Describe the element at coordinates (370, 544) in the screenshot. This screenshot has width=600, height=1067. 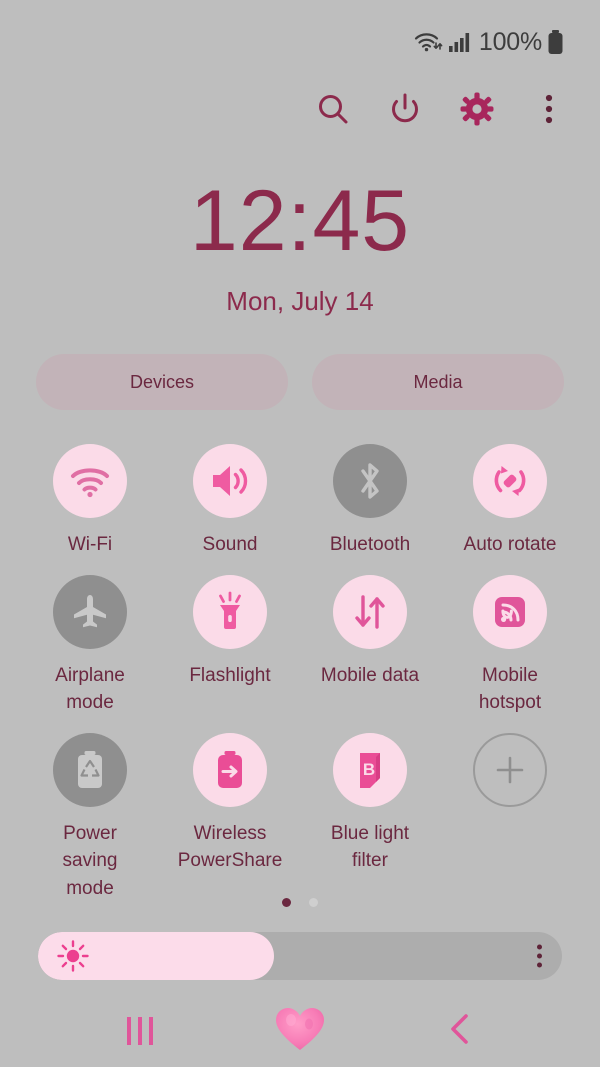
I see `tile-label: Bluetooth` at that location.